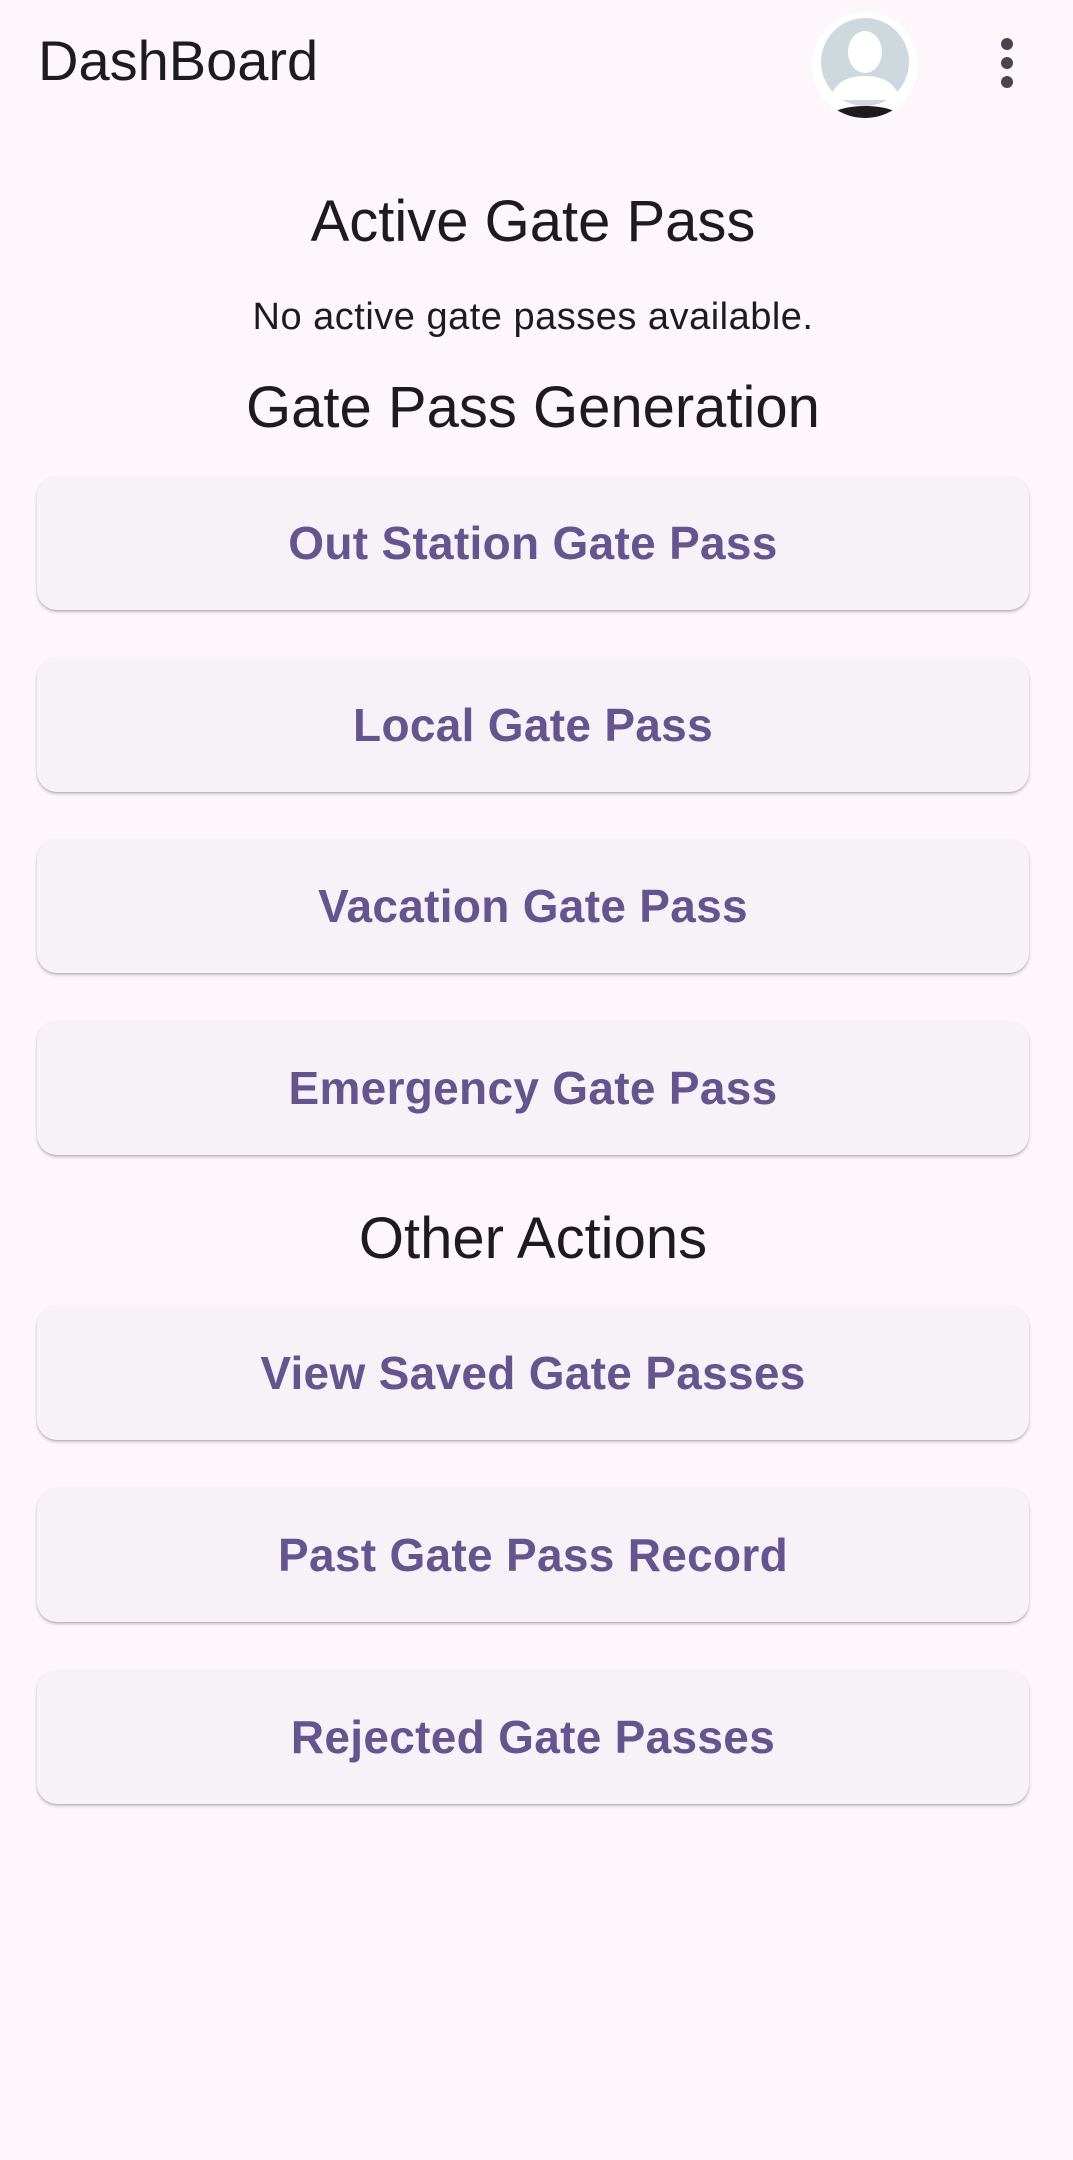  What do you see at coordinates (533, 1737) in the screenshot?
I see `rejected-gate-passes-button: Rejected Gate Passes` at bounding box center [533, 1737].